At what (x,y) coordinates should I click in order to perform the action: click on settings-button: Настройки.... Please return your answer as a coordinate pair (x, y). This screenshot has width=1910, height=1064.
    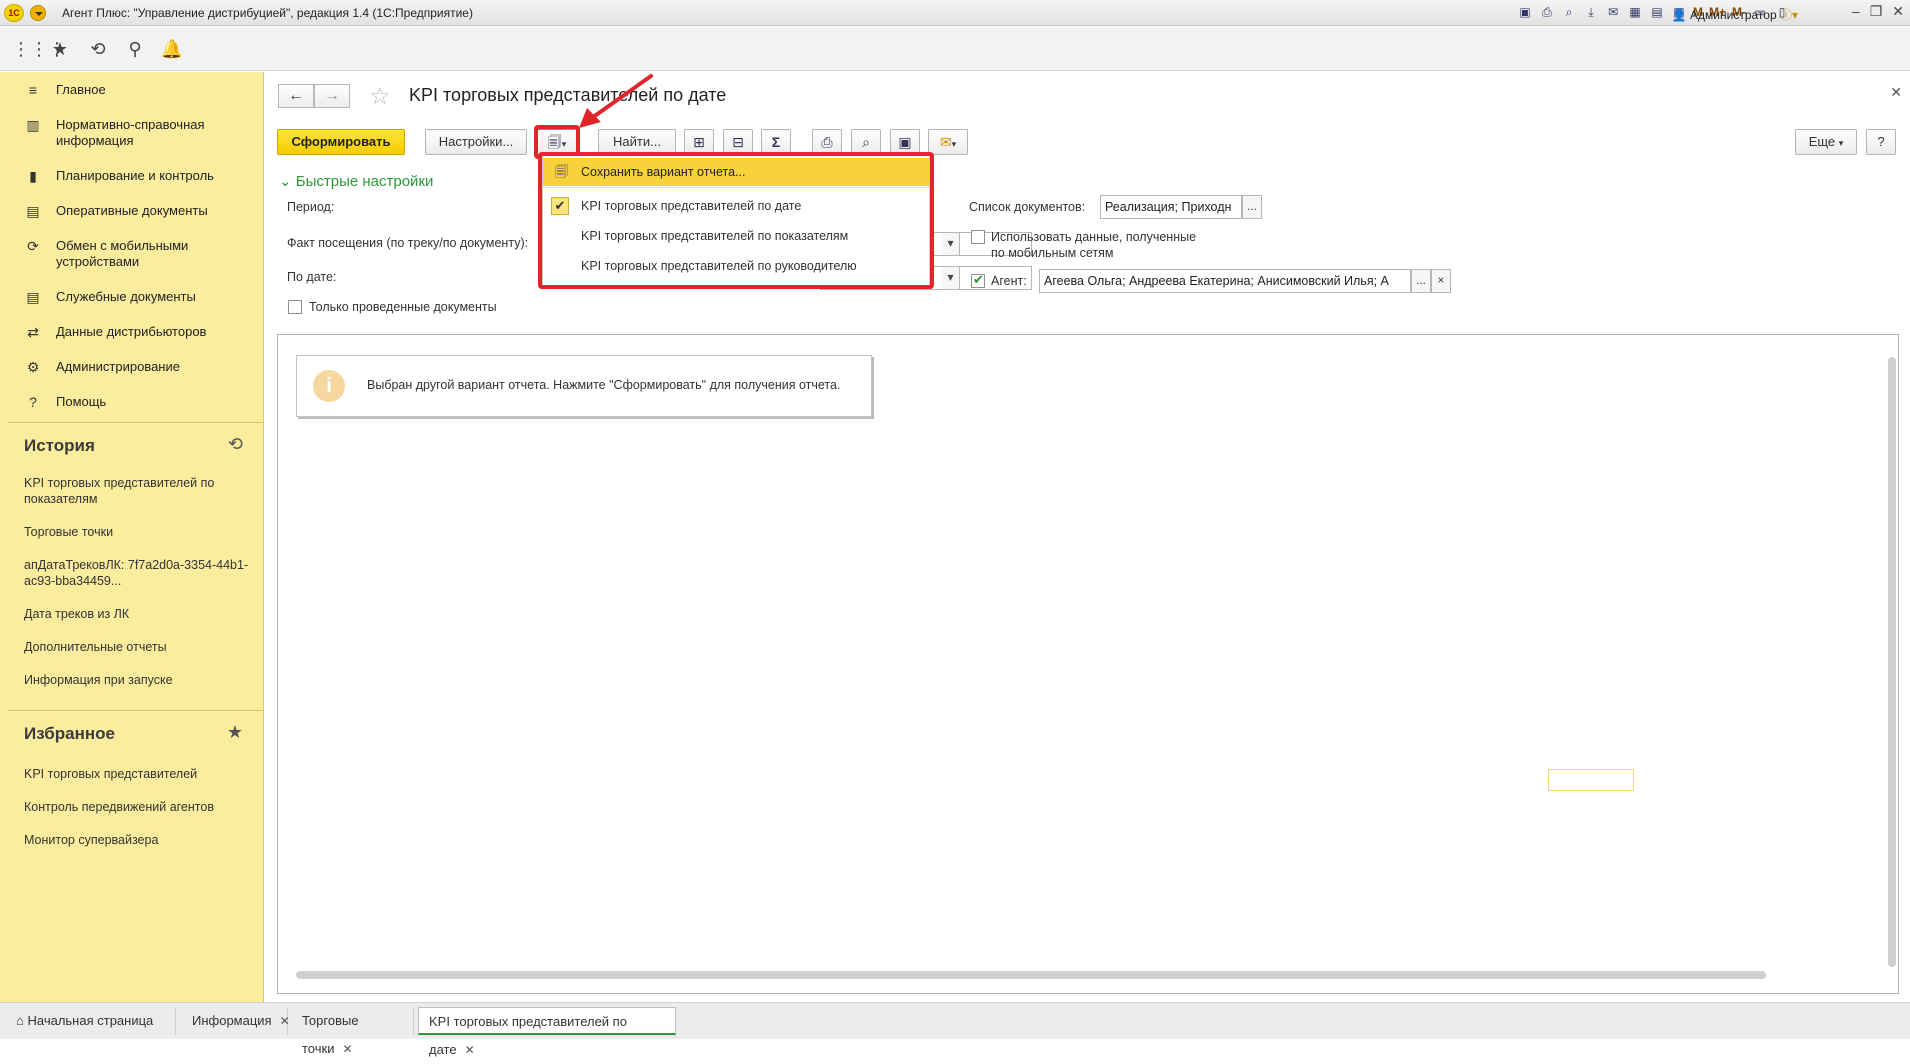
    Looking at the image, I should click on (476, 142).